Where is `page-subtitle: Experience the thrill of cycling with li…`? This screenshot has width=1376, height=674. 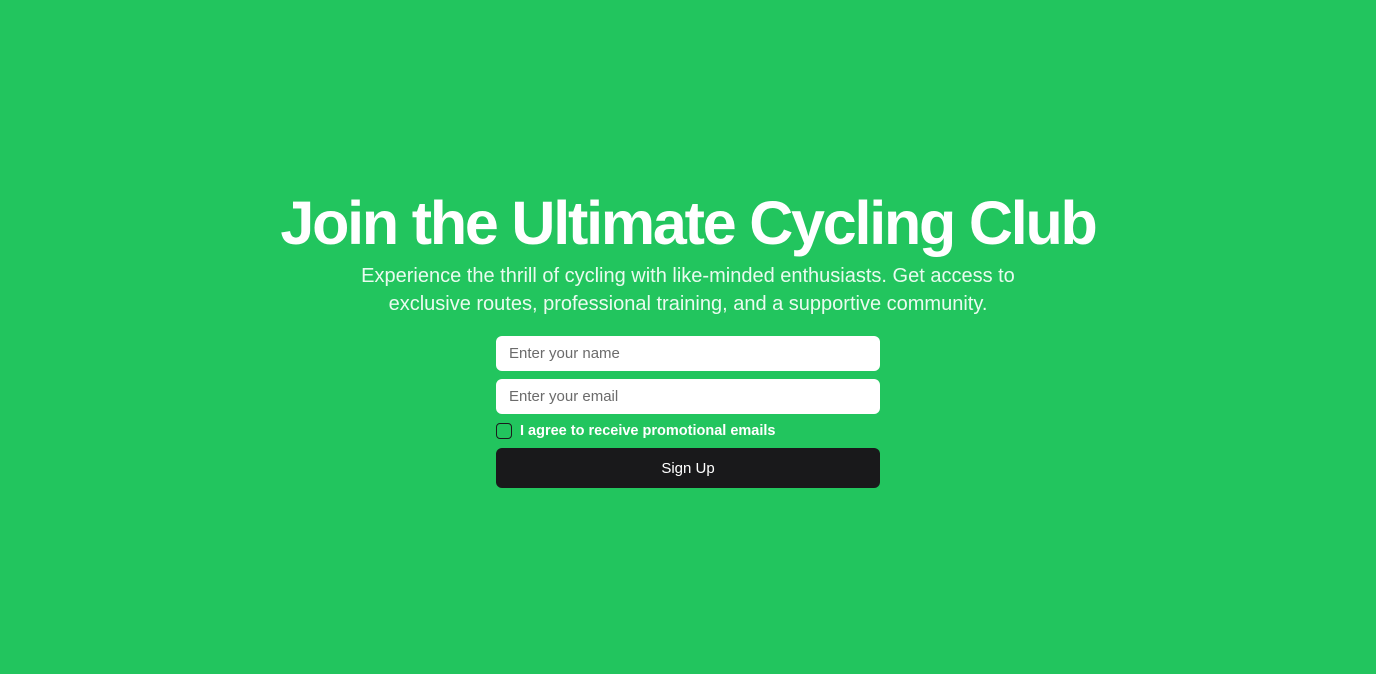
page-subtitle: Experience the thrill of cycling with li… is located at coordinates (688, 290).